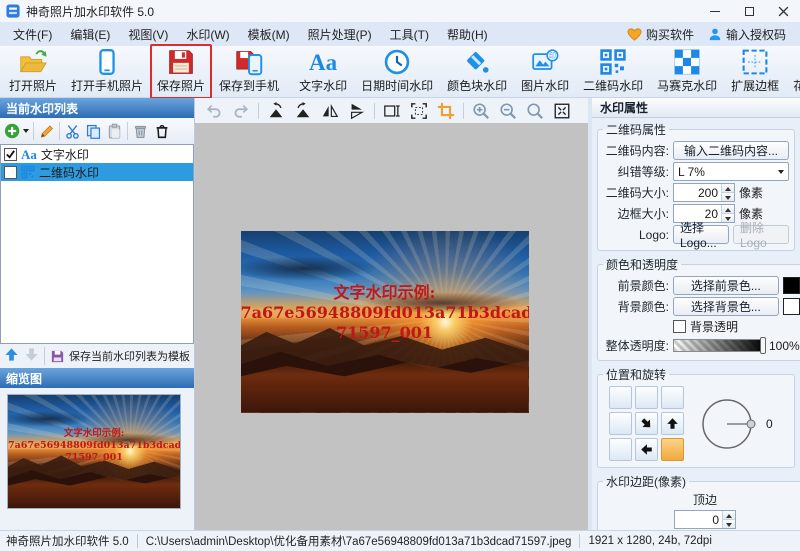 The height and width of the screenshot is (551, 800). Describe the element at coordinates (357, 111) in the screenshot. I see `flip-vertical-icon` at that location.